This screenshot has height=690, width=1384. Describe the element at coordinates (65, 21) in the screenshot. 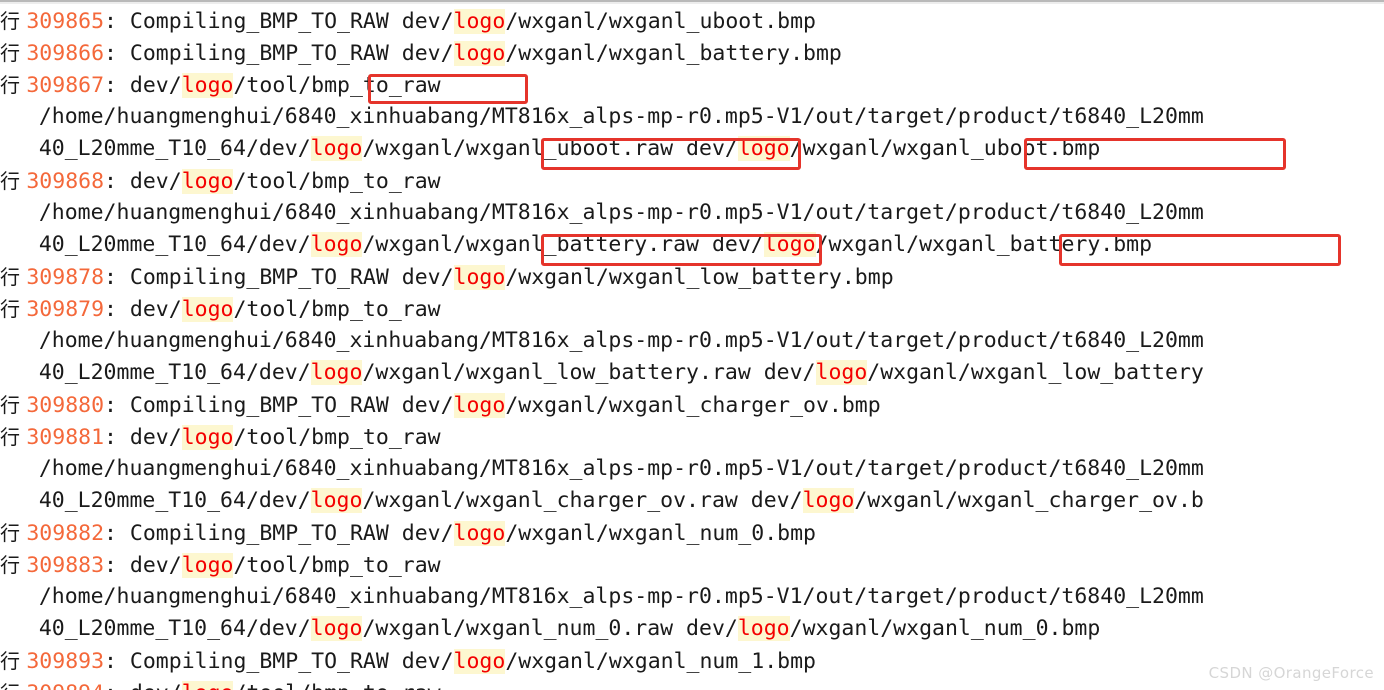

I see `line-number: 309865` at that location.